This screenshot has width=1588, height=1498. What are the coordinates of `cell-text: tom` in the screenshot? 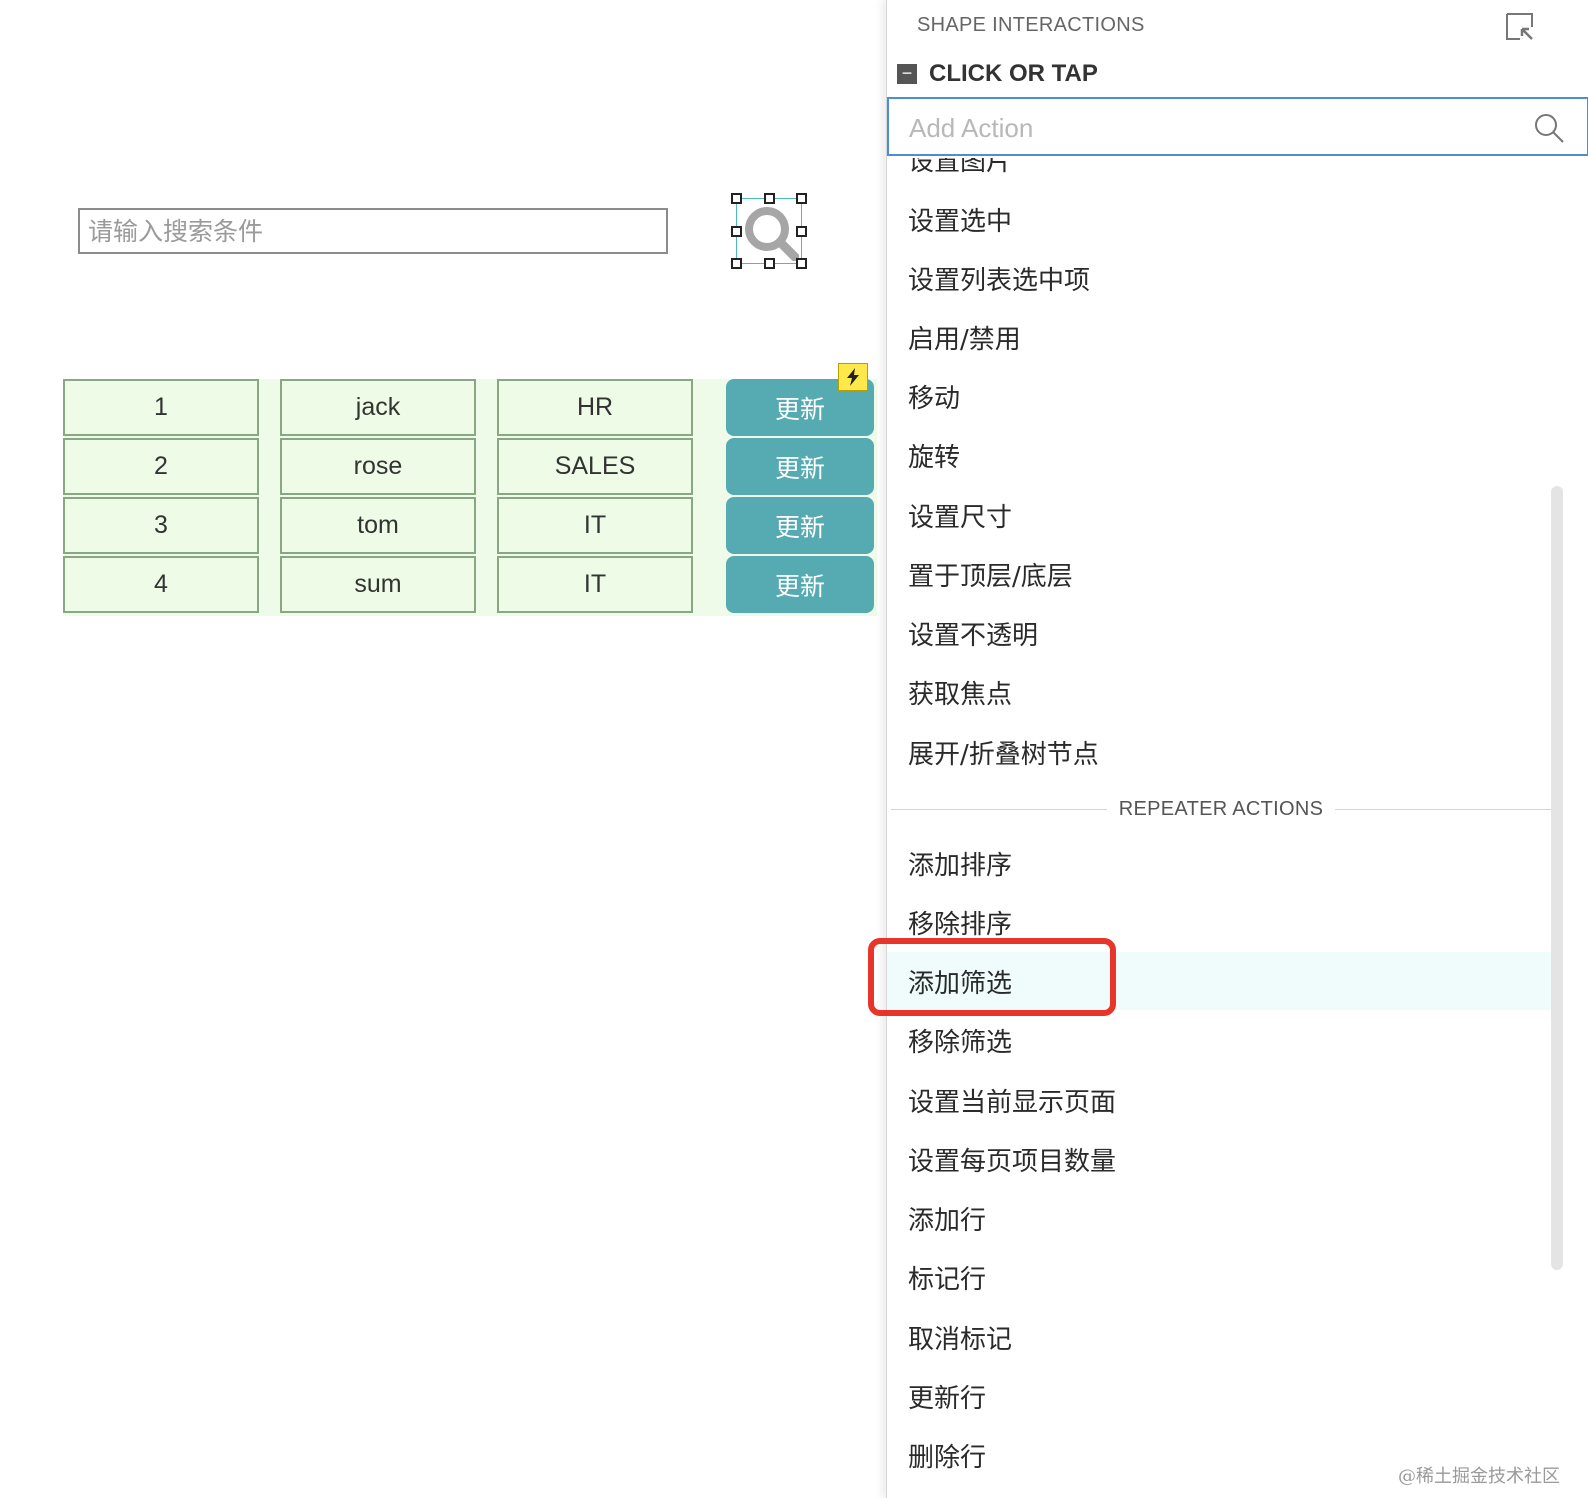 It's located at (378, 525).